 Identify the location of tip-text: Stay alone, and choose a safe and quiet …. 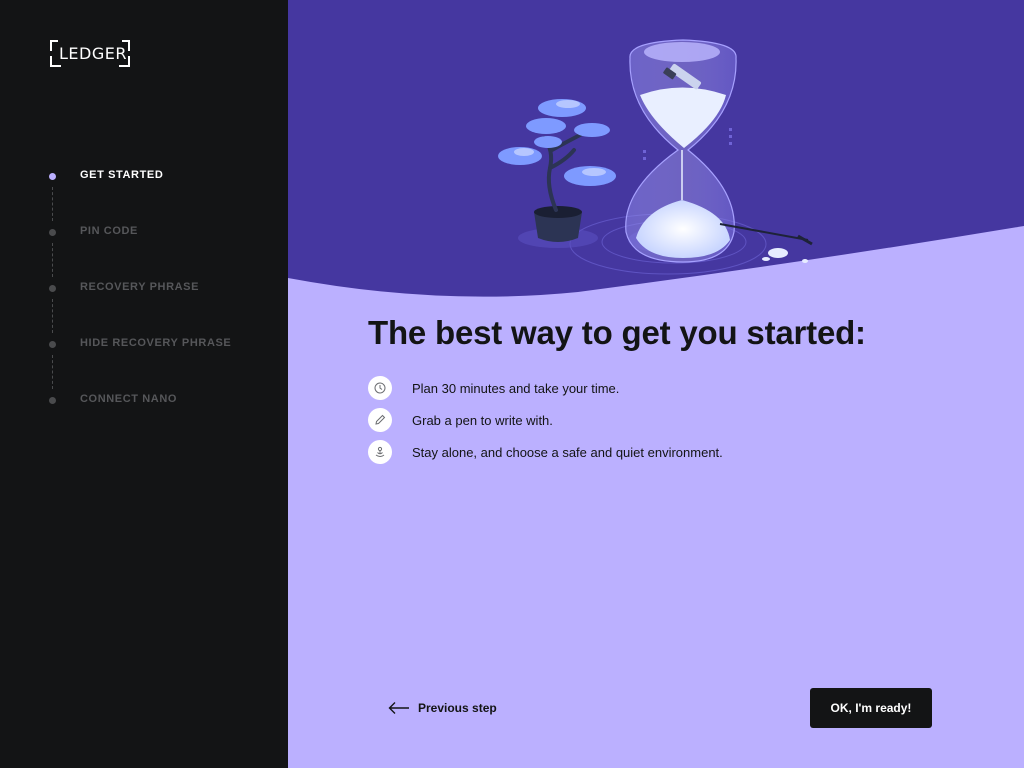
(567, 452).